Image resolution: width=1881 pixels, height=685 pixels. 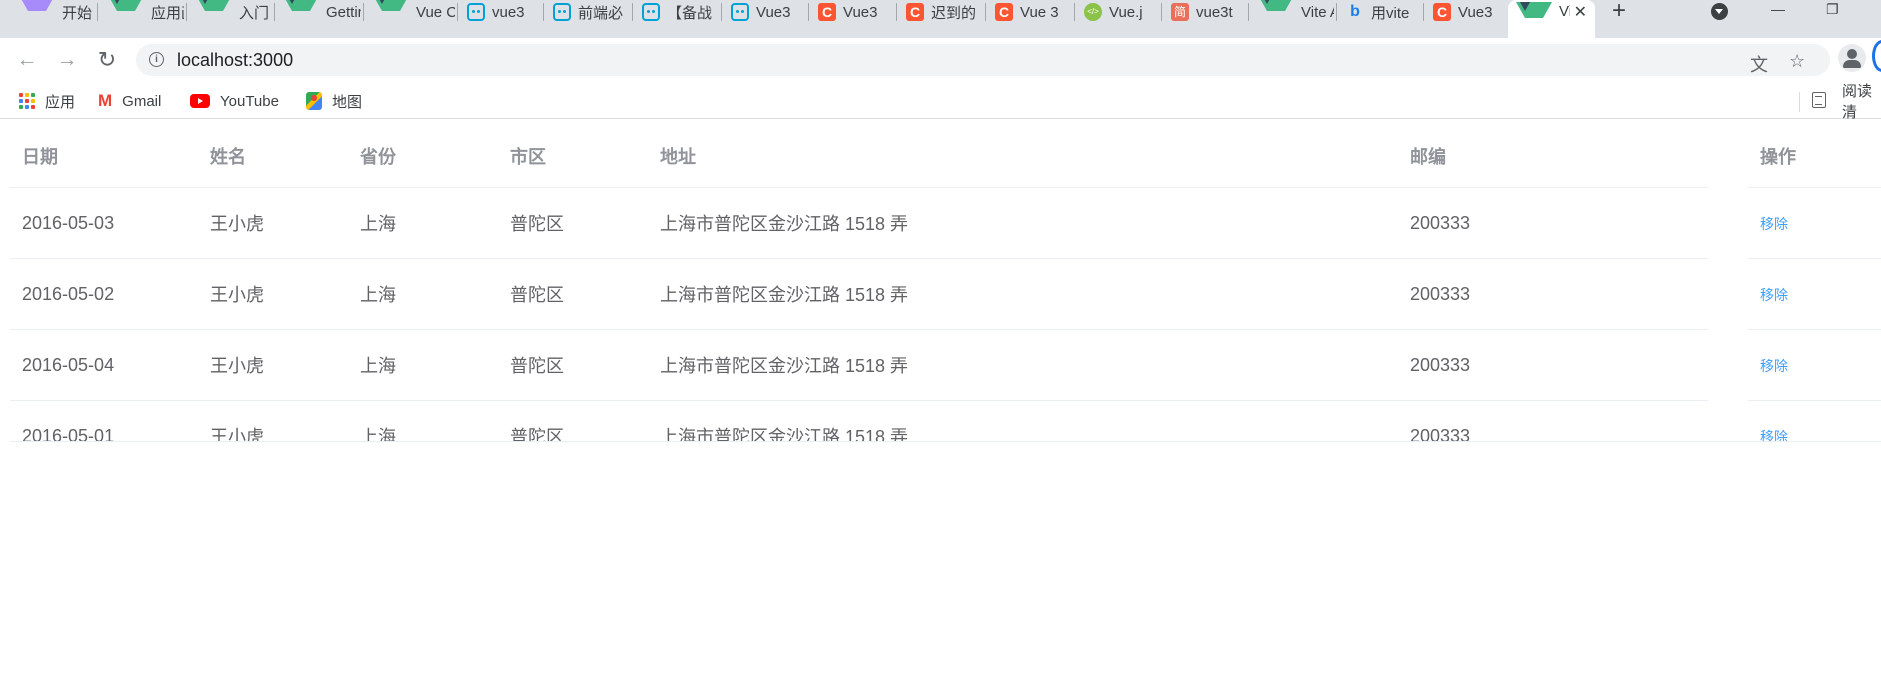 What do you see at coordinates (1852, 58) in the screenshot?
I see `profile-avatar-icon` at bounding box center [1852, 58].